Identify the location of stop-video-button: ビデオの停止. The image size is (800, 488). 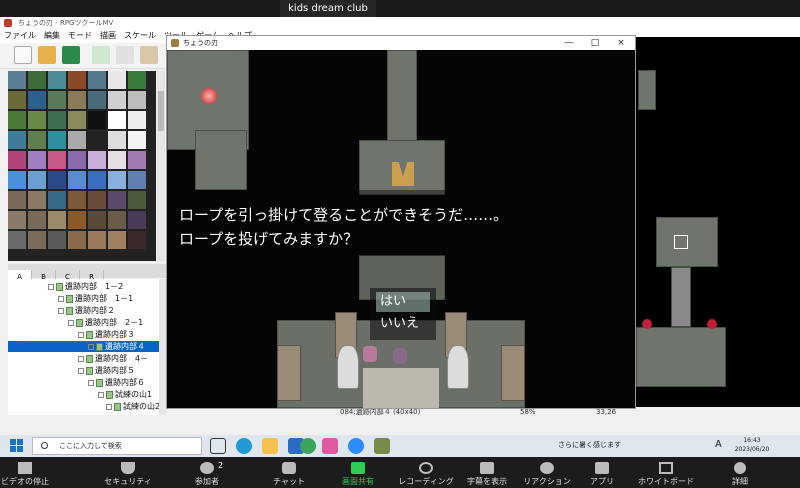
(25, 472).